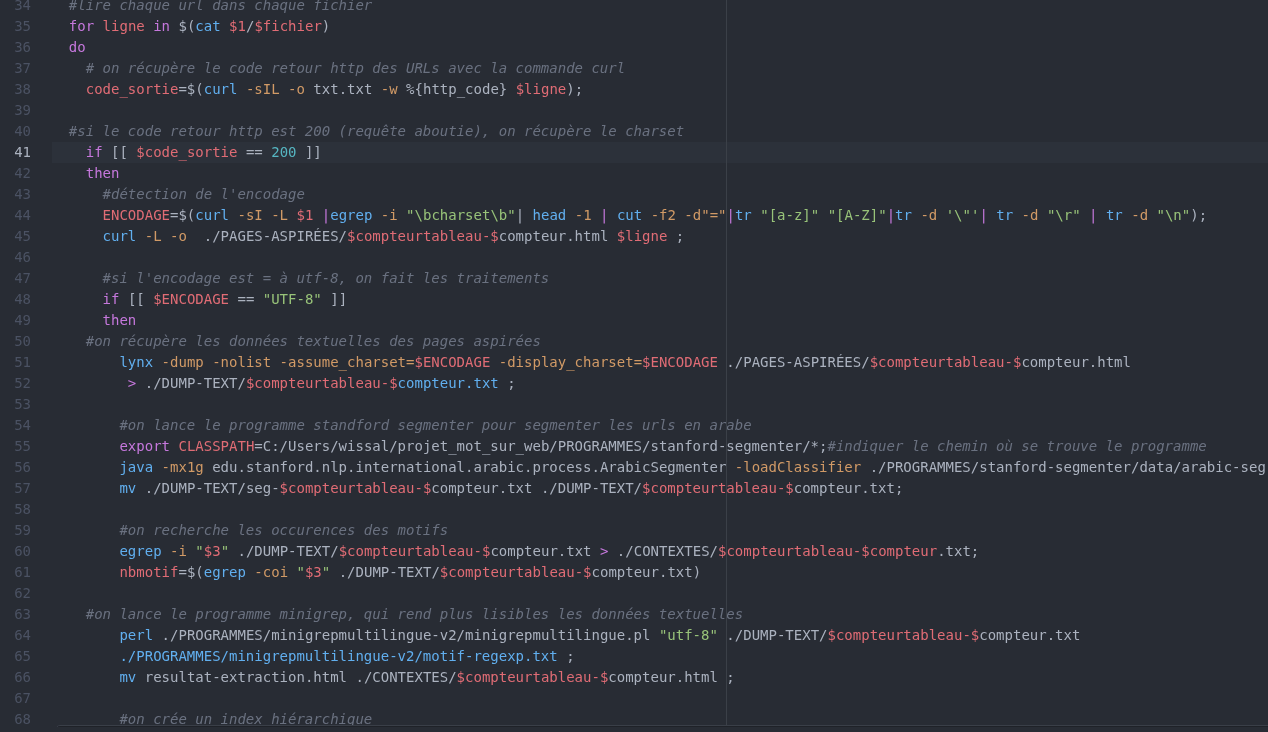 The height and width of the screenshot is (732, 1268). I want to click on variable-name: nbmotif, so click(149, 572).